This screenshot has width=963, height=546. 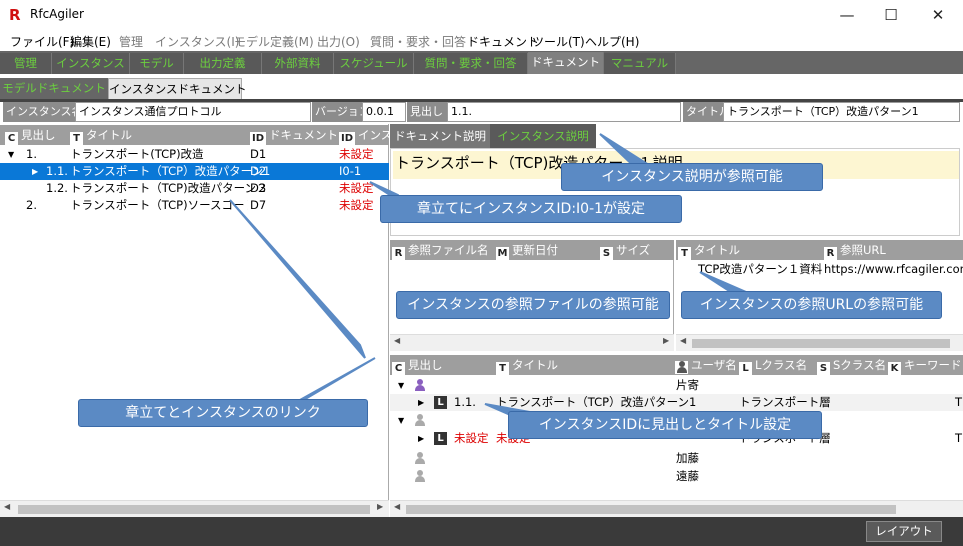 I want to click on status-bar, so click(x=481, y=531).